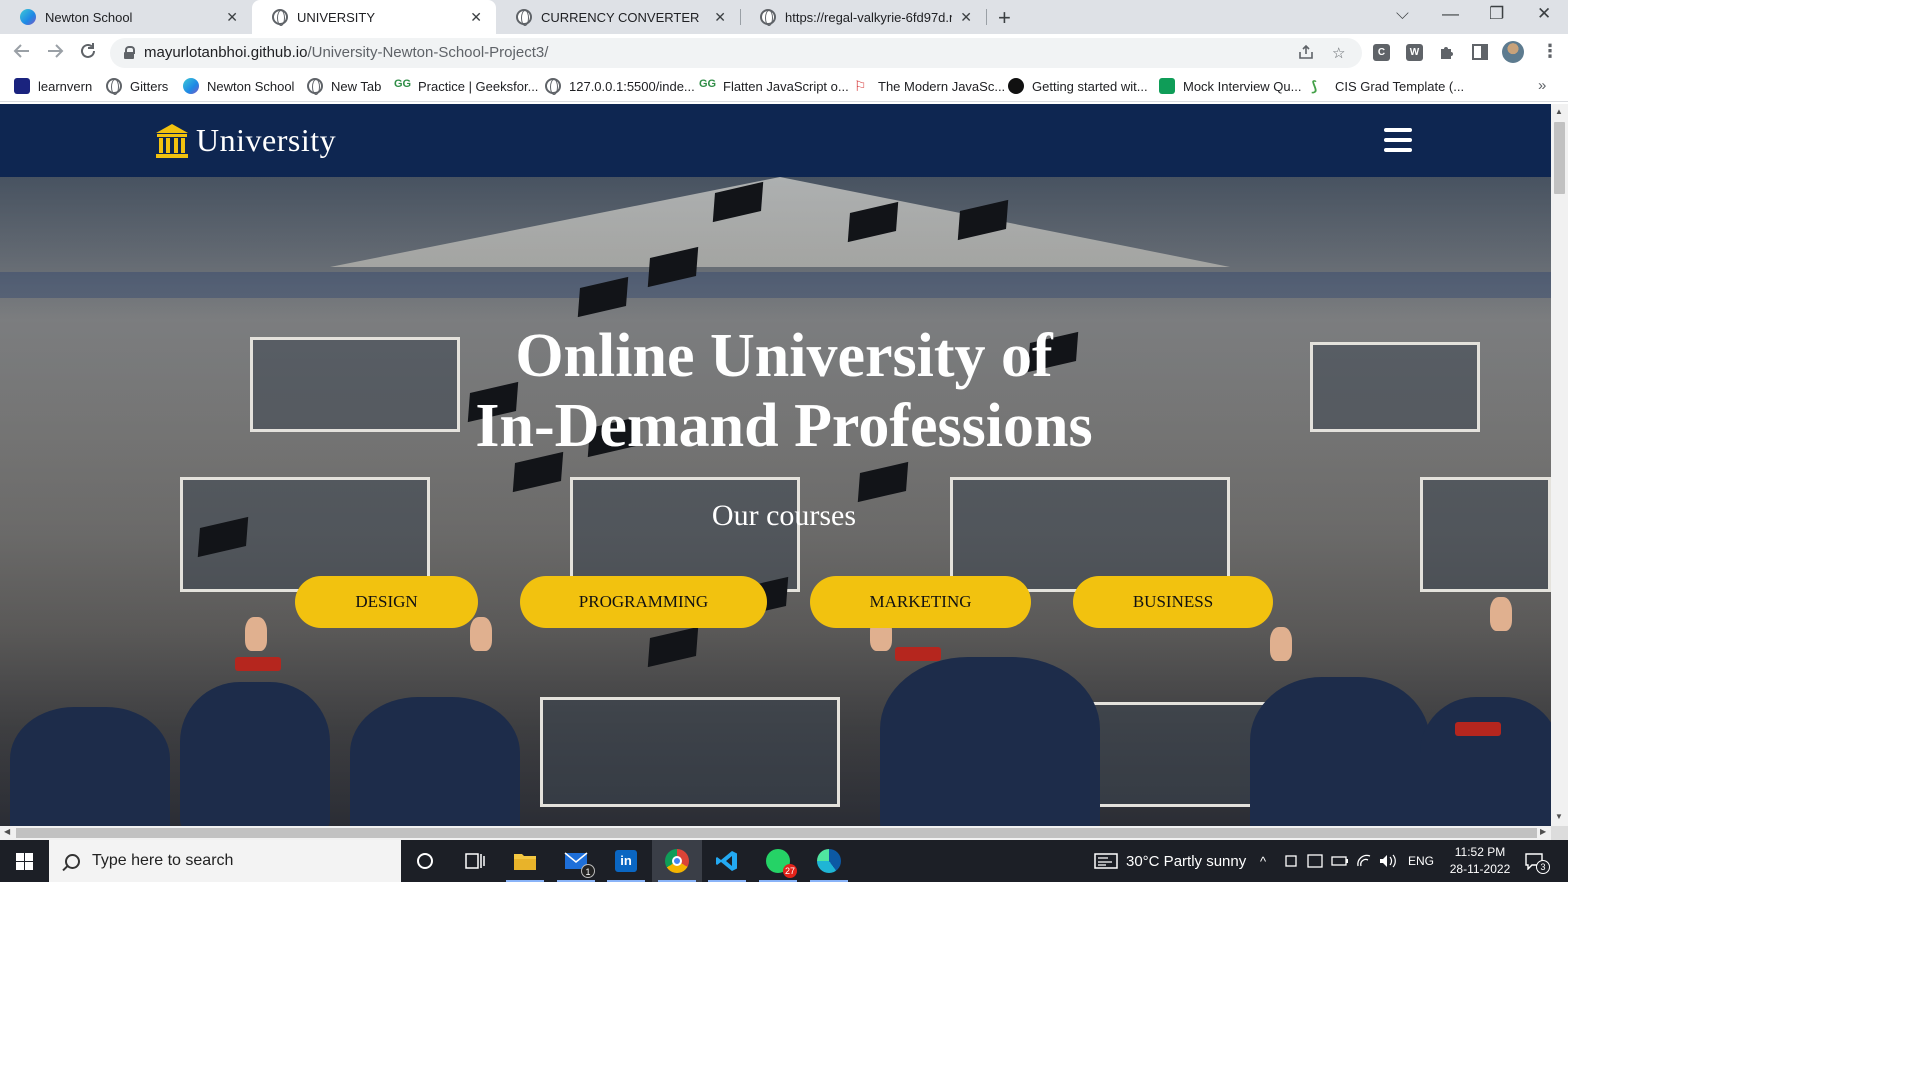  What do you see at coordinates (626, 861) in the screenshot?
I see `linkedin-icon: in` at bounding box center [626, 861].